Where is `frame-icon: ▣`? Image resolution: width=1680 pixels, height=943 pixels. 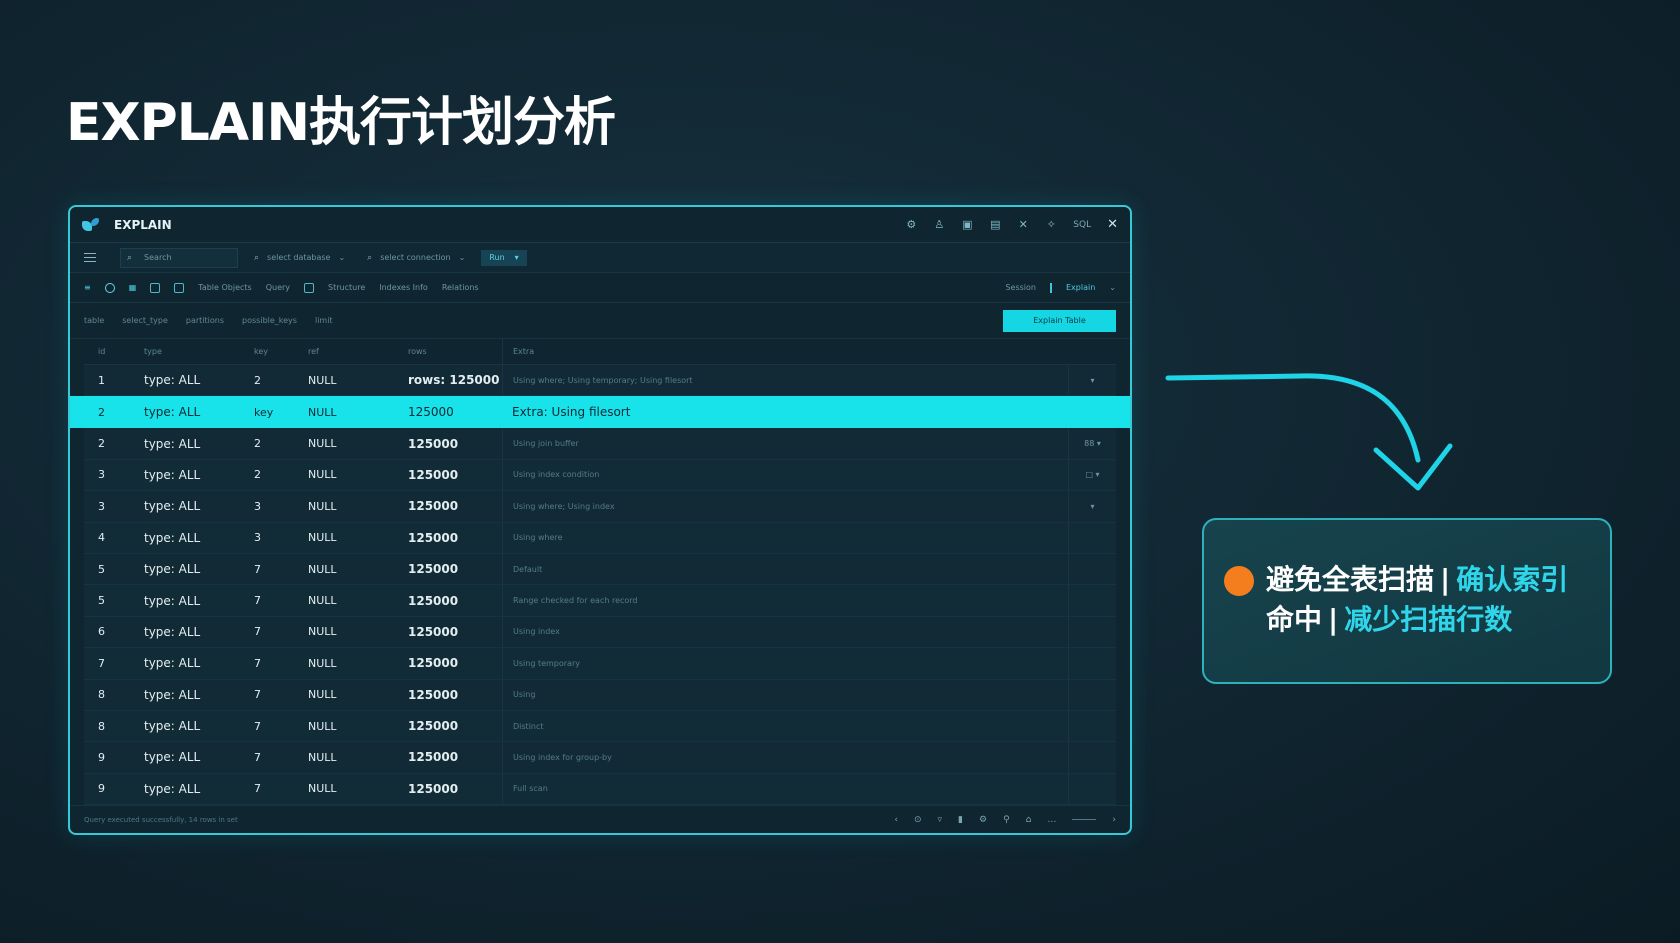 frame-icon: ▣ is located at coordinates (967, 224).